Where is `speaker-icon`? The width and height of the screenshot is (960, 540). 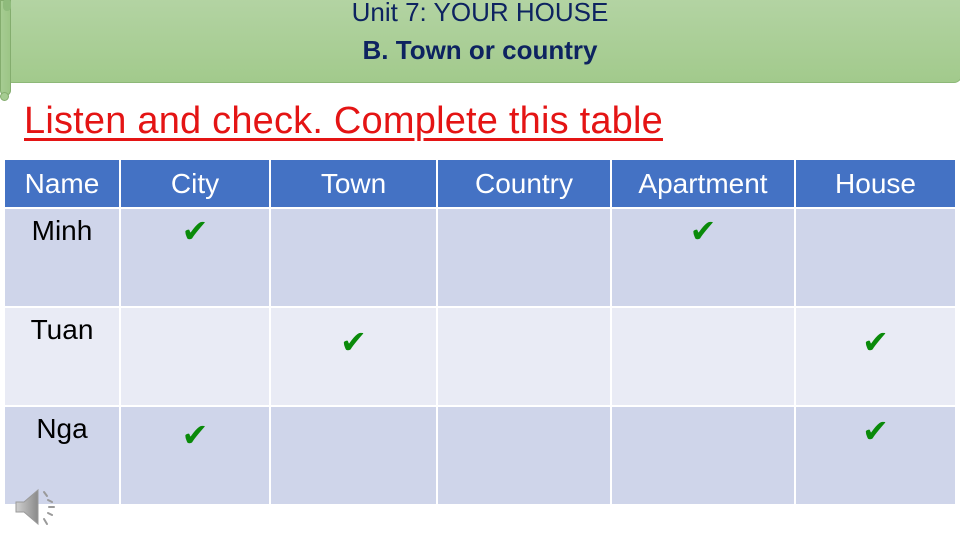
speaker-icon is located at coordinates (38, 508).